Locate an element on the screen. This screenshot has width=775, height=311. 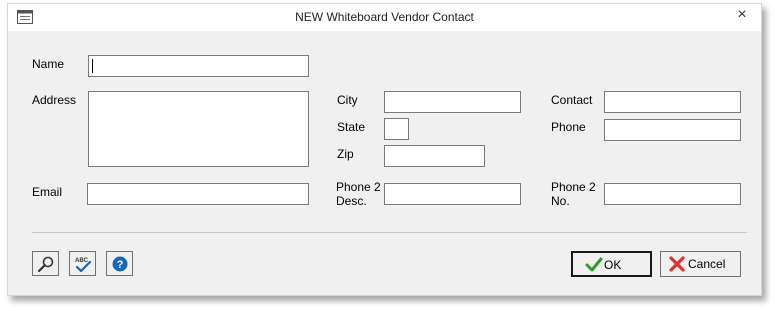
cancel-button: Cancel is located at coordinates (700, 264).